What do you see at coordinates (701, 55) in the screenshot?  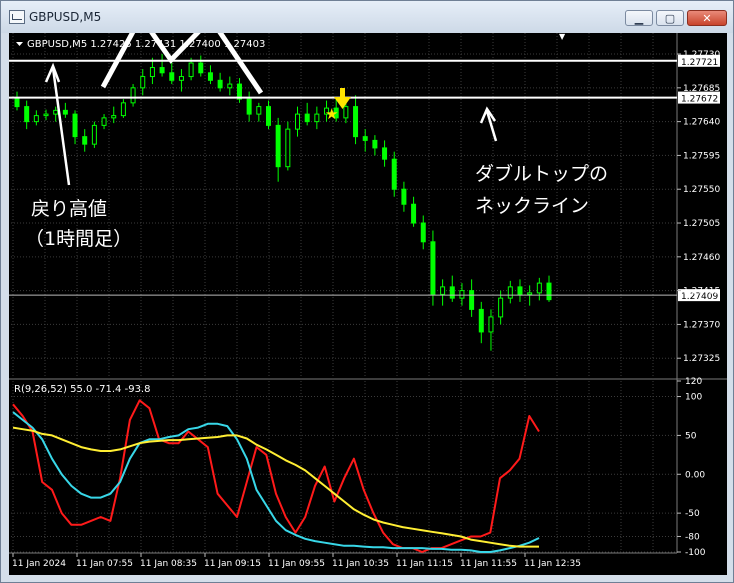 I see `price-axis-label: 1.27730` at bounding box center [701, 55].